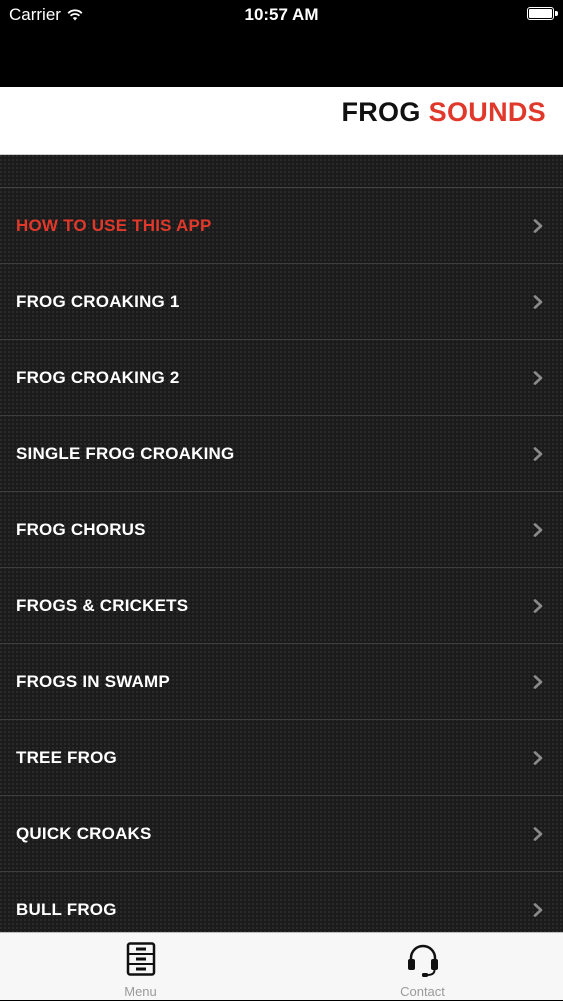  Describe the element at coordinates (281, 758) in the screenshot. I see `menu-item-tree-frog: TREE FROG` at that location.